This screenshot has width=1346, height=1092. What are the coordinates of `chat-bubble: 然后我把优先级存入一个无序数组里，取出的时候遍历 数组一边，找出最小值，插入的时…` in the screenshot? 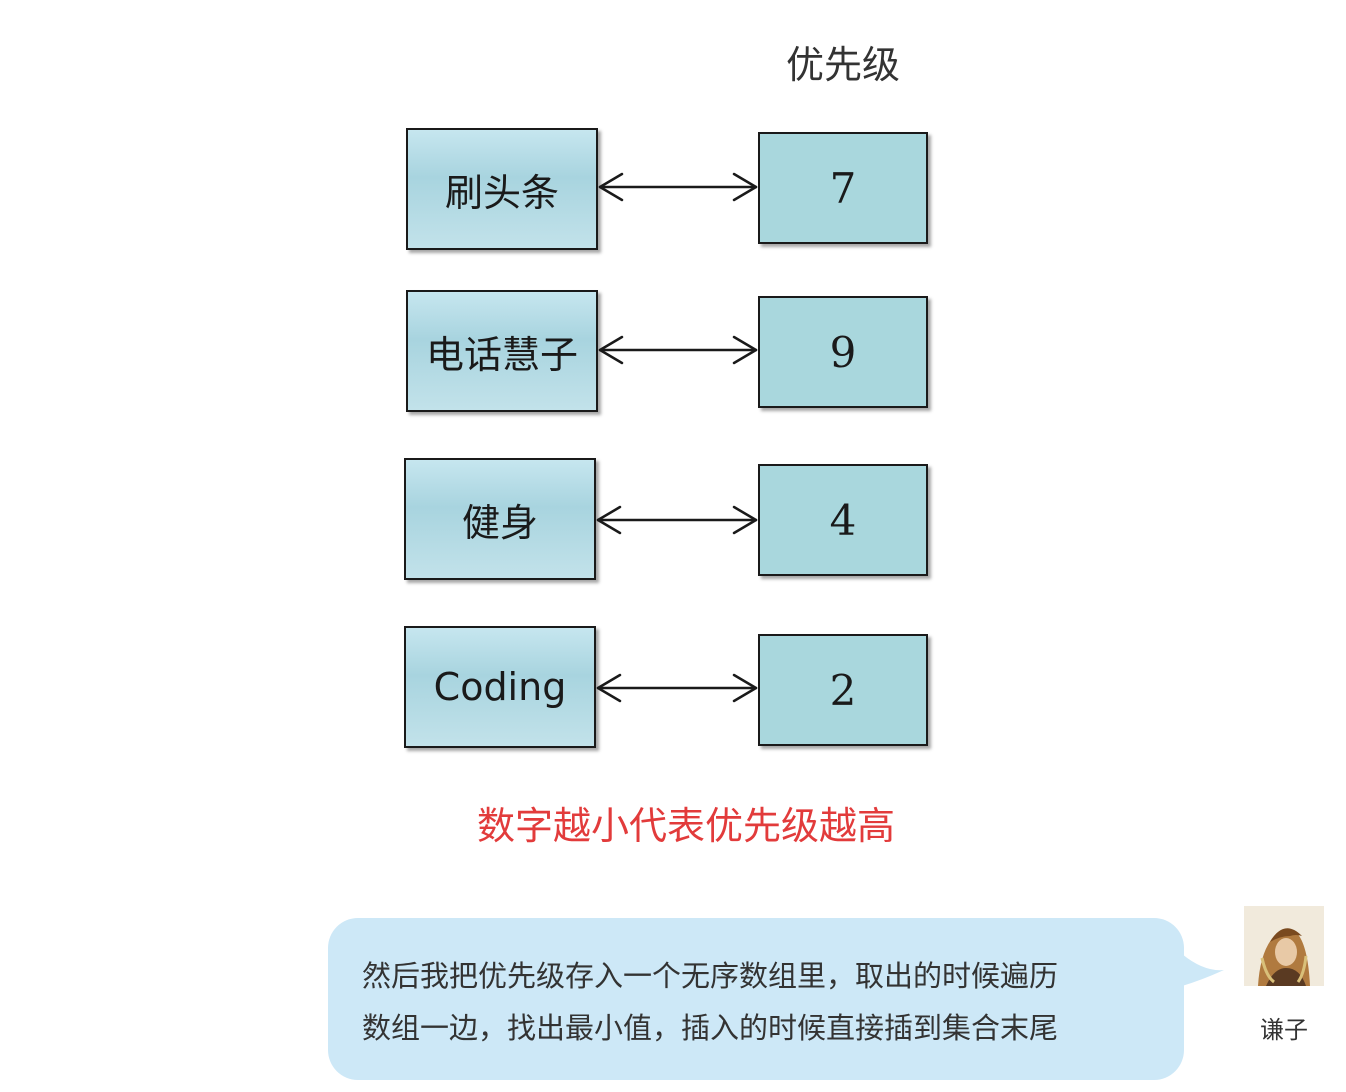 It's located at (756, 999).